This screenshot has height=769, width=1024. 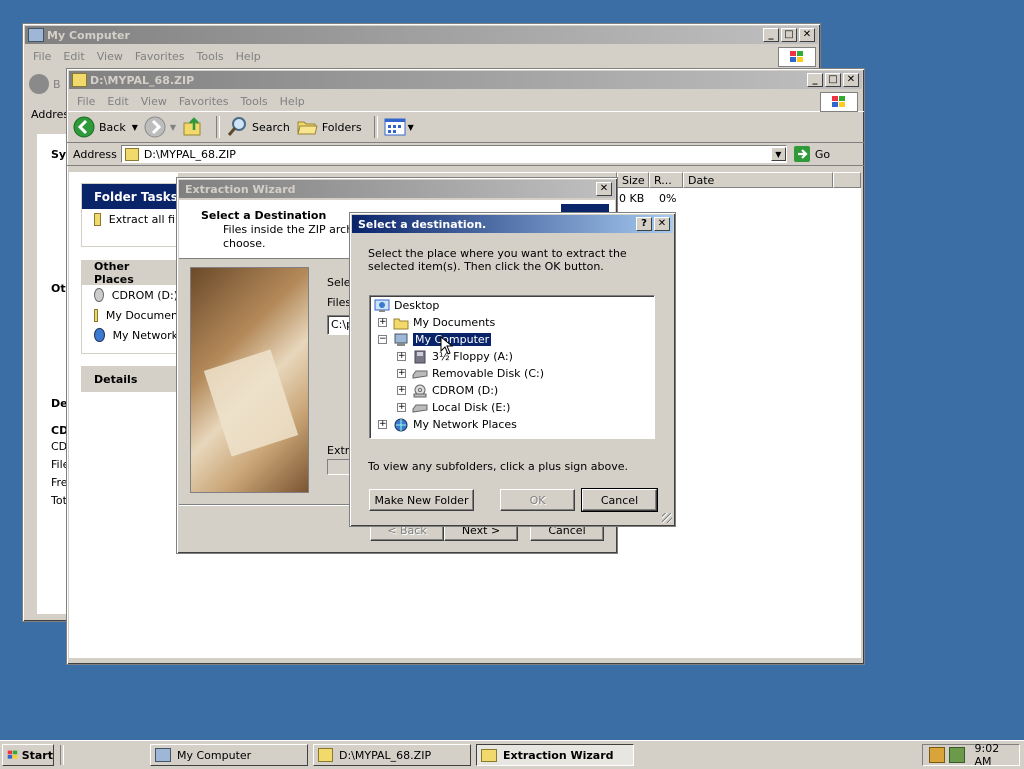 What do you see at coordinates (382, 339) in the screenshot?
I see `collapse-icon: −` at bounding box center [382, 339].